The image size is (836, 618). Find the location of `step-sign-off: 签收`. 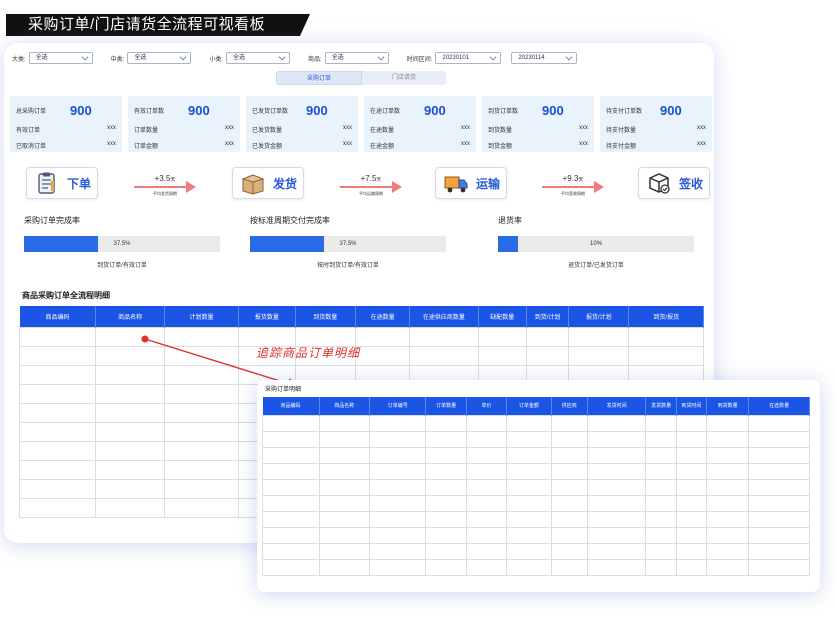

step-sign-off: 签收 is located at coordinates (674, 183).